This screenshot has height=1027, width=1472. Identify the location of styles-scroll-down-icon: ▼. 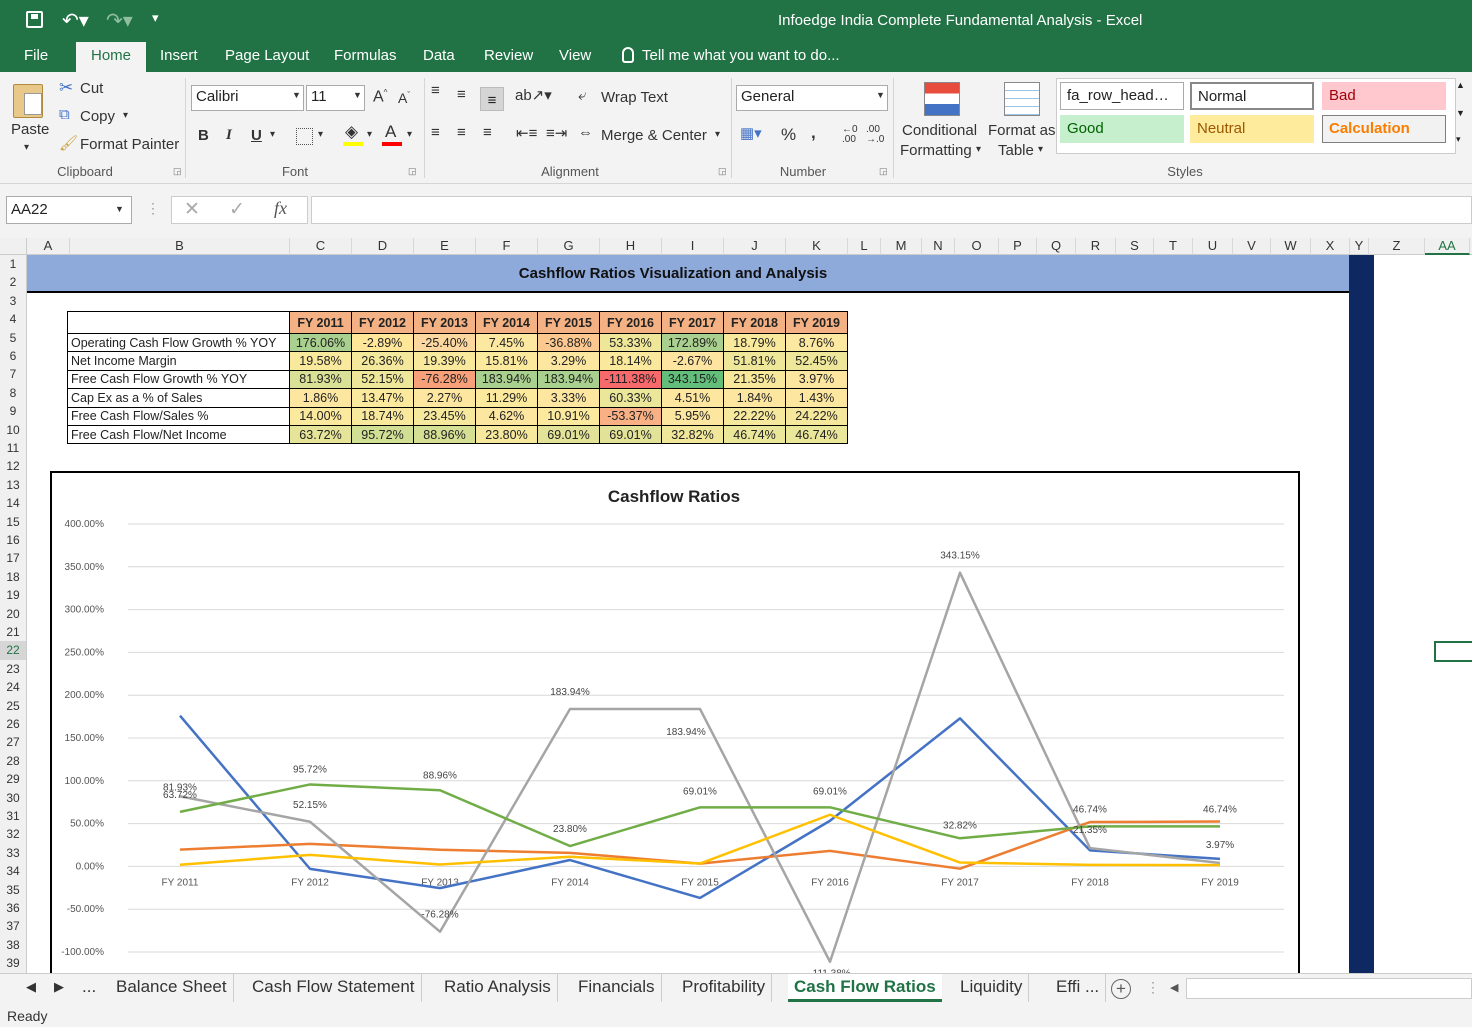
(1460, 113).